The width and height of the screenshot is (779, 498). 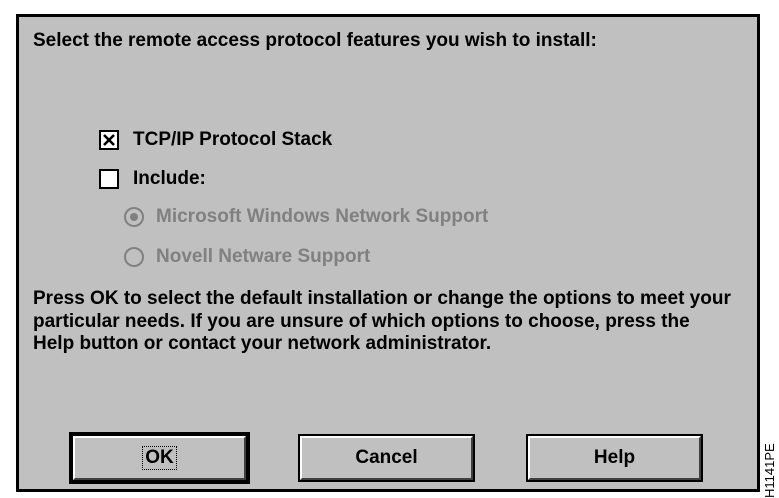 I want to click on cancel-button-label: Cancel, so click(x=386, y=457).